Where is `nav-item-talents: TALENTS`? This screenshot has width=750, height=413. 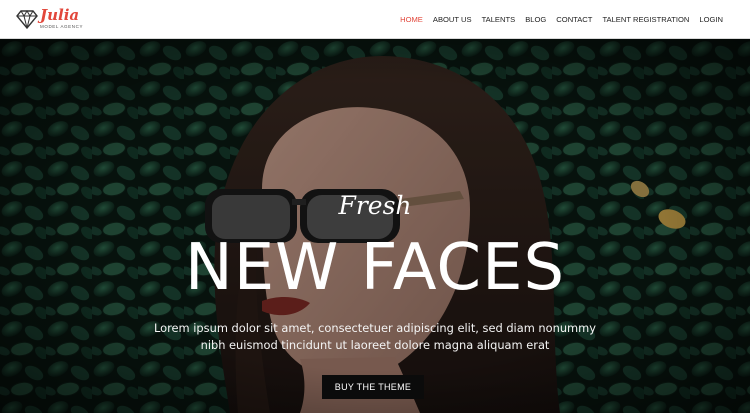
nav-item-talents: TALENTS is located at coordinates (499, 19).